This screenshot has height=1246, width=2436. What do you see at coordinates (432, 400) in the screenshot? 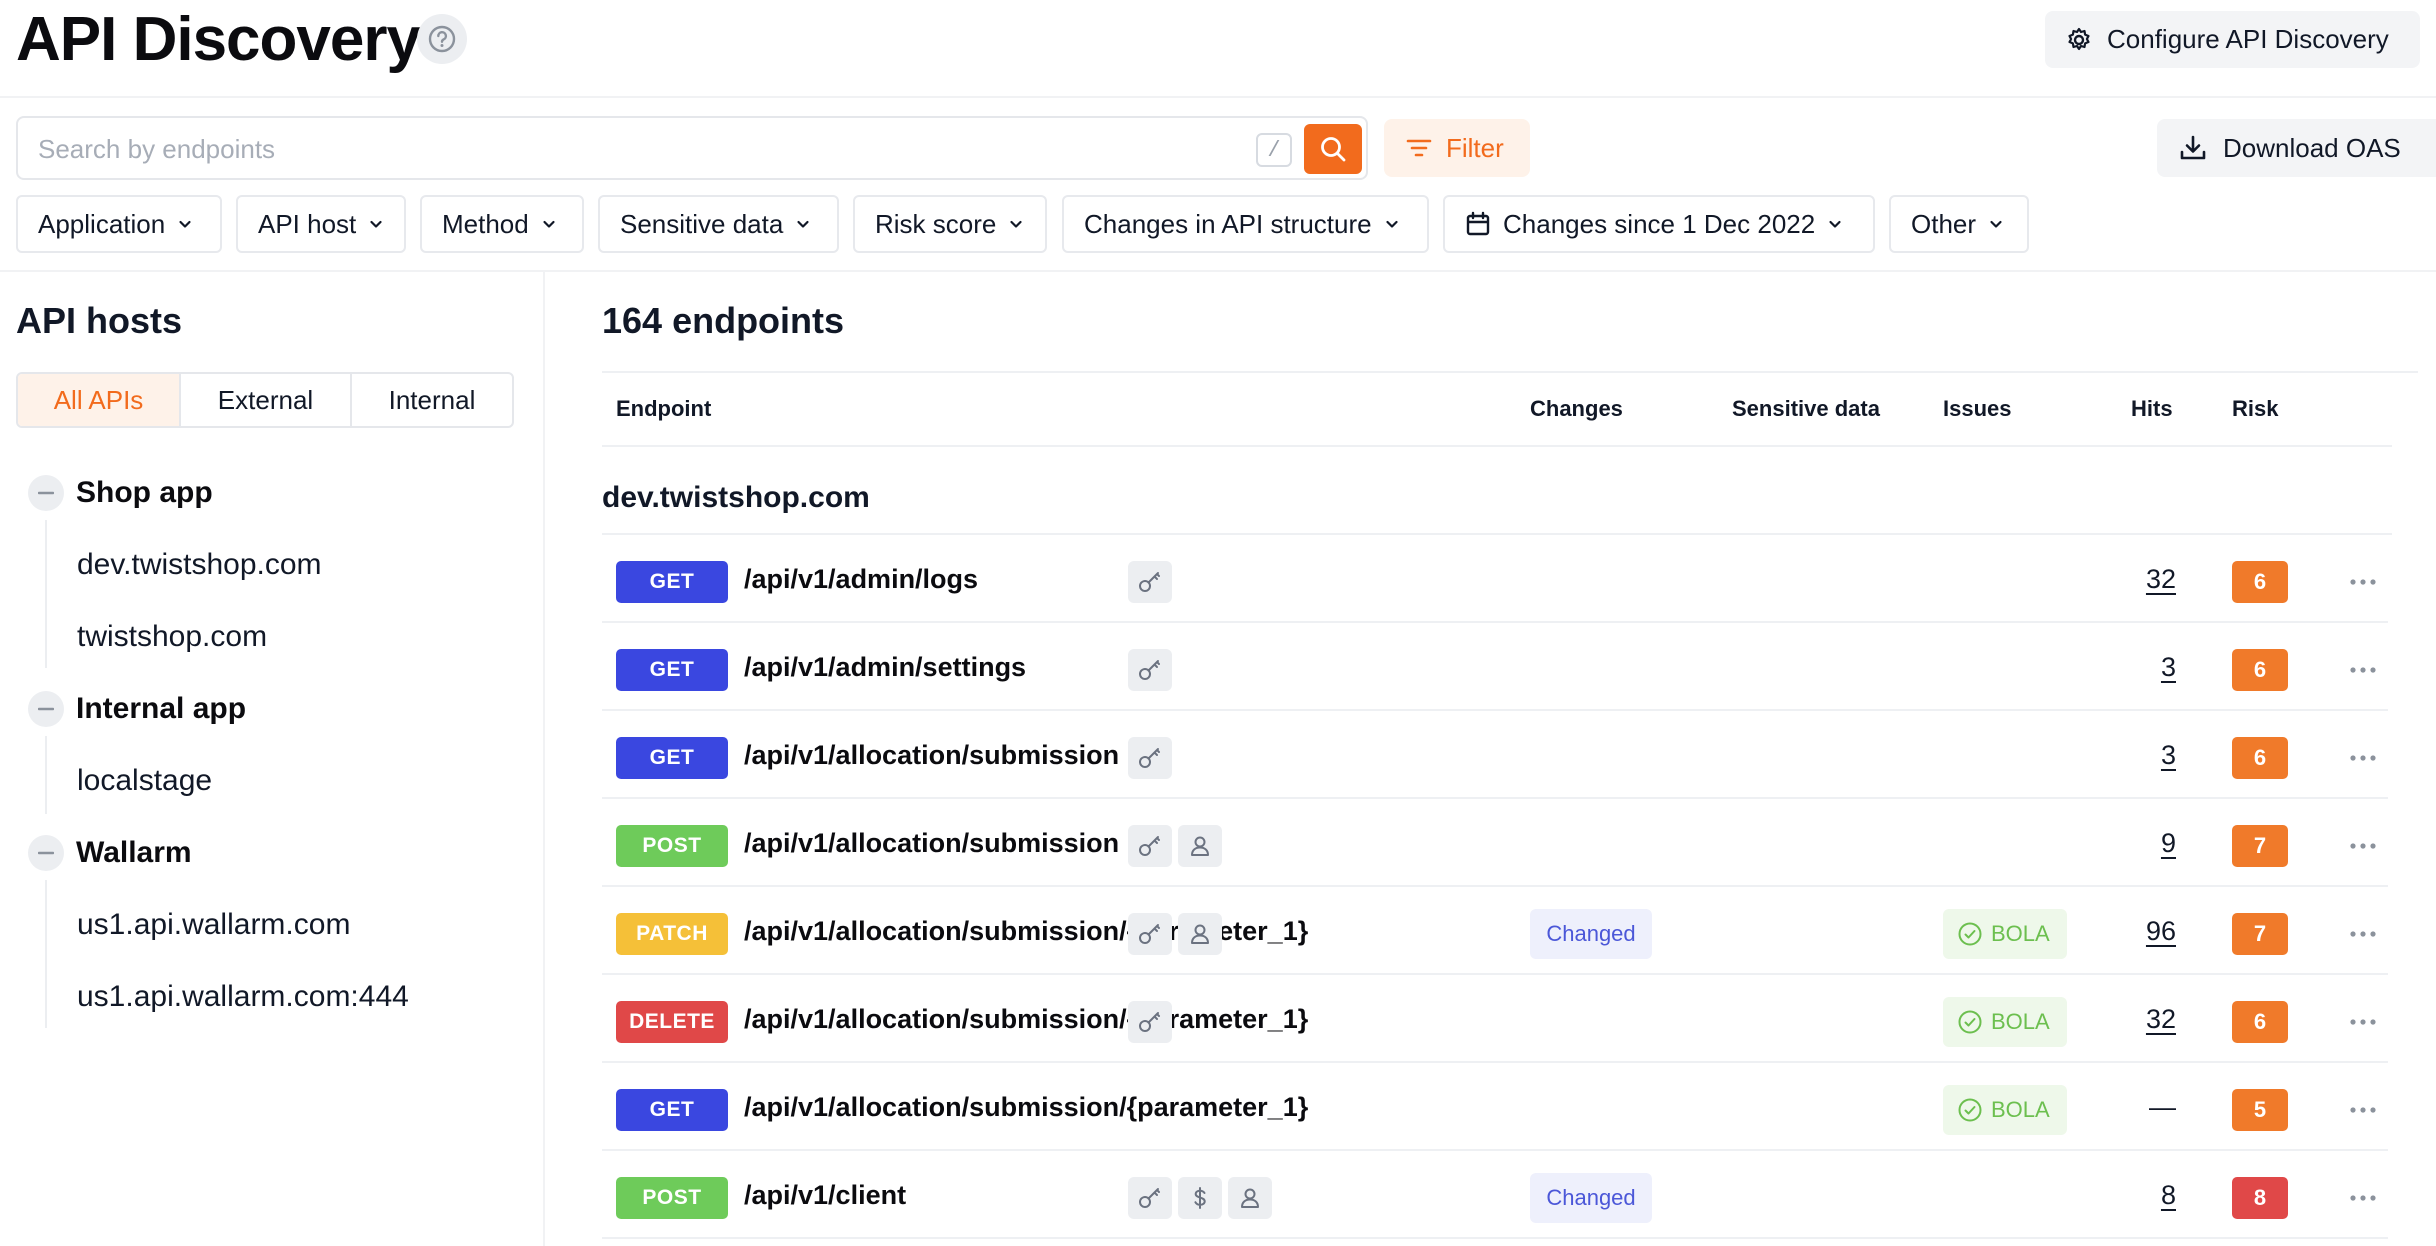
I see `segment-internal: Internal` at bounding box center [432, 400].